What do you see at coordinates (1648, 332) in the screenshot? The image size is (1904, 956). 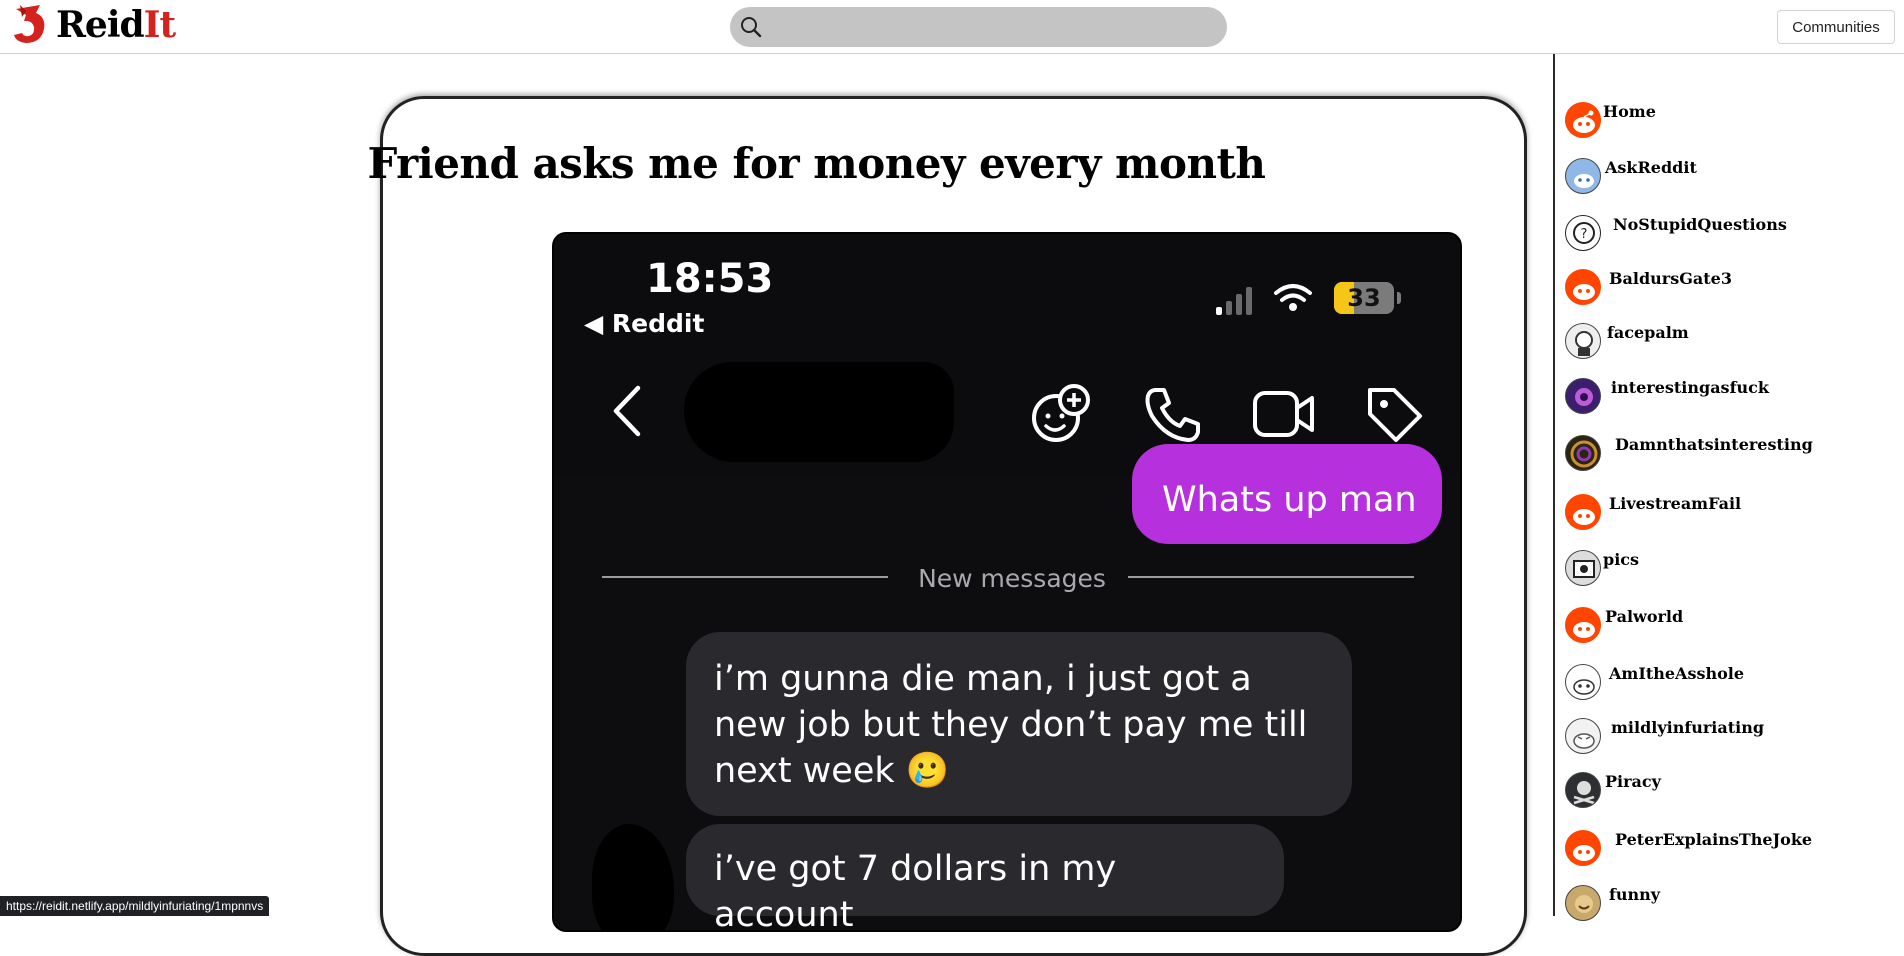 I see `sidebar-item-label: facepalm` at bounding box center [1648, 332].